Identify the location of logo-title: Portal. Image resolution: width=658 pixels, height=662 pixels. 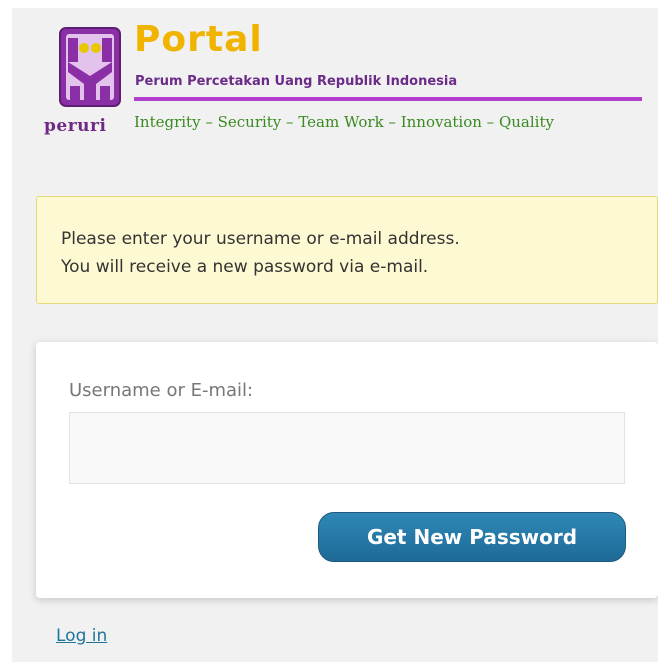
(198, 39).